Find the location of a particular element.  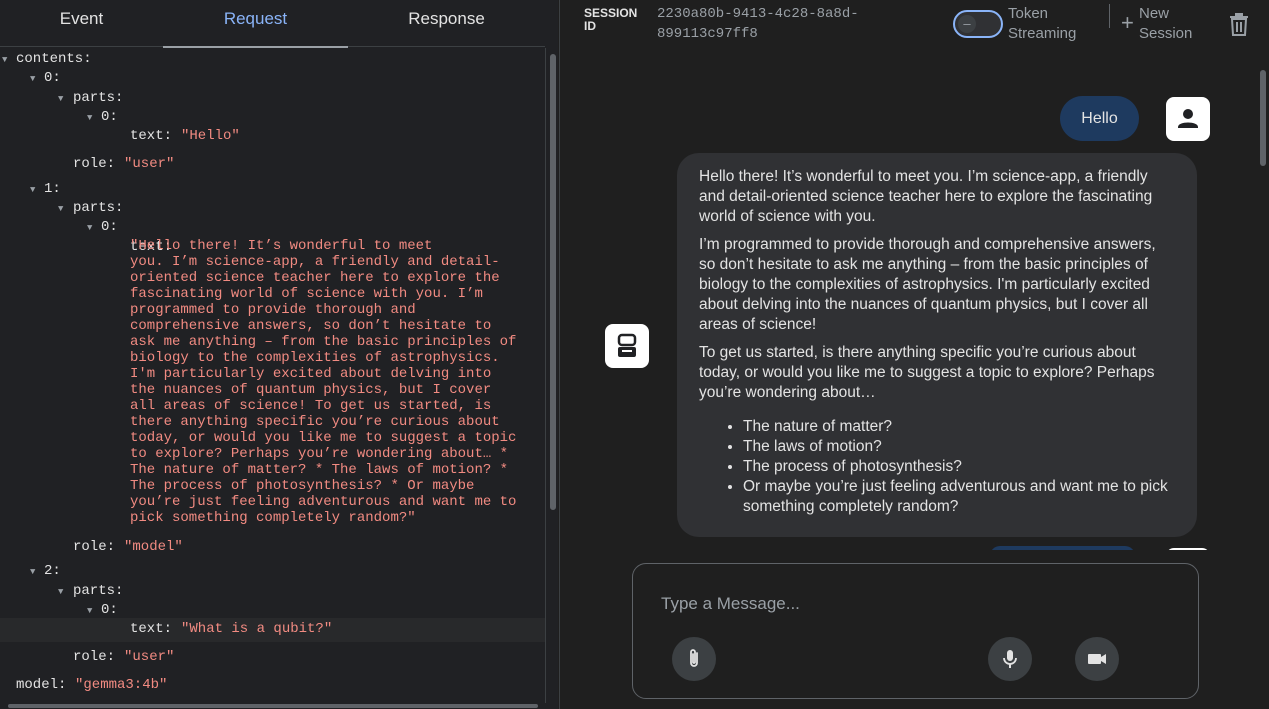

value-text-0: "Hello" is located at coordinates (210, 136).